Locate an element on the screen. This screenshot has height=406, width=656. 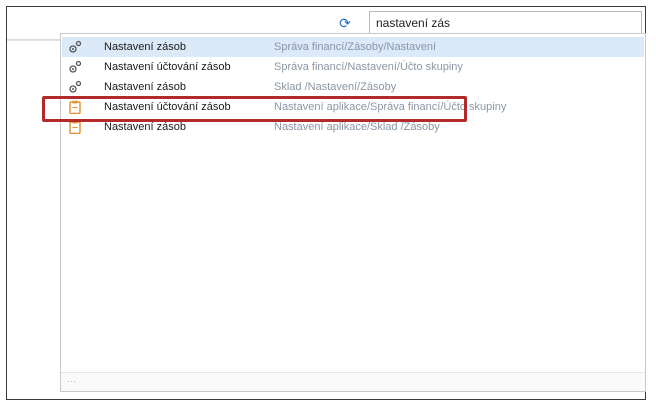
result-path: Správa financí/Nastavení/Účto skupiny is located at coordinates (368, 67).